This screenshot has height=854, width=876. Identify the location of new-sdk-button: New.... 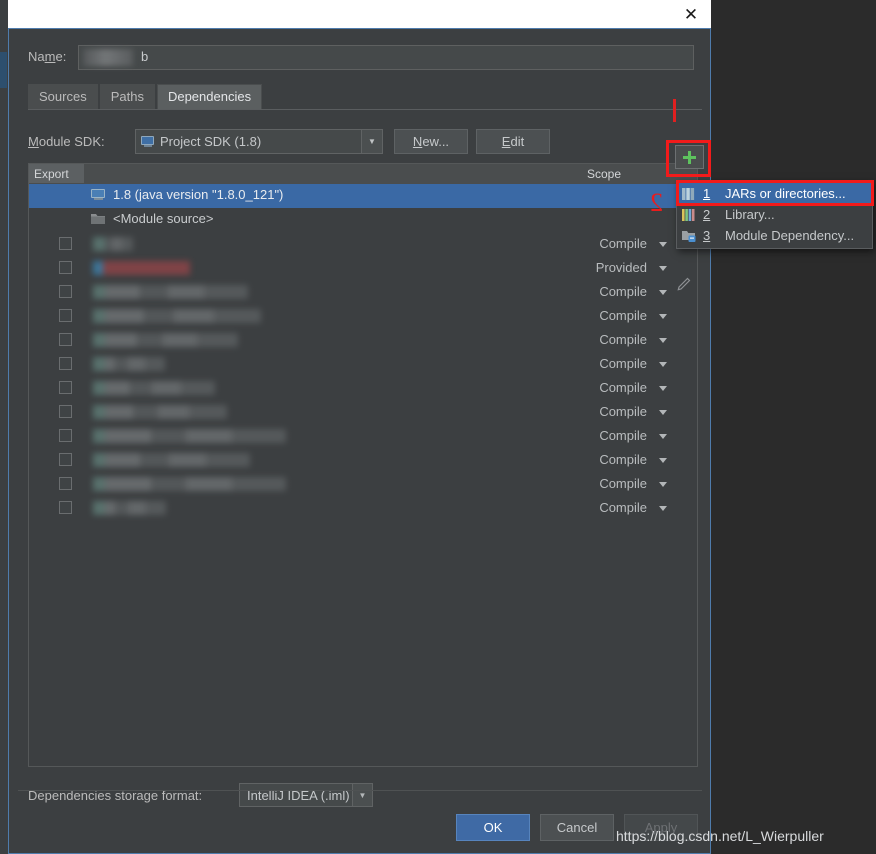
(431, 141).